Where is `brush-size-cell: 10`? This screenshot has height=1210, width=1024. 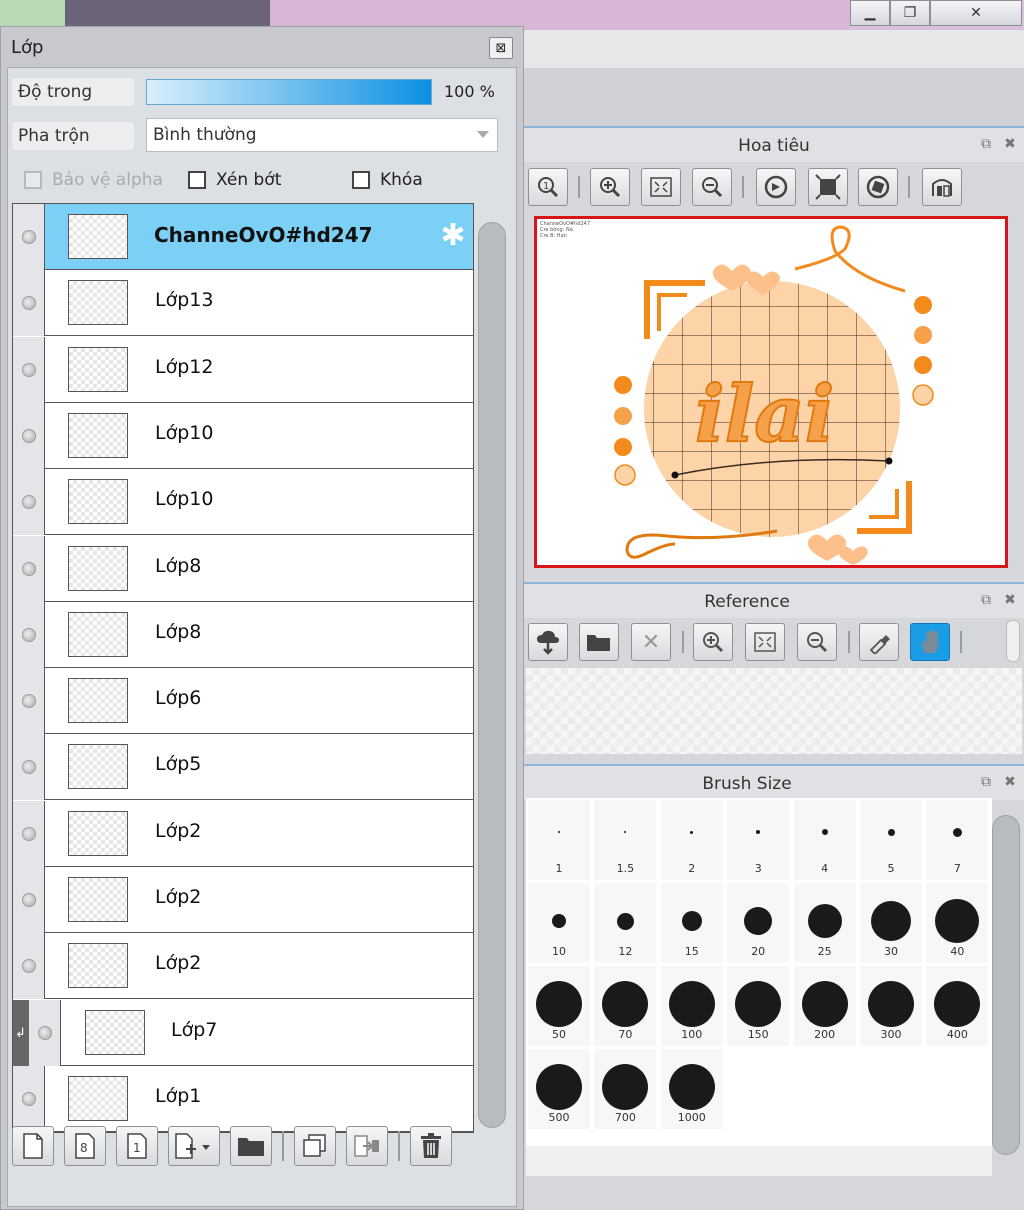
brush-size-cell: 10 is located at coordinates (559, 923).